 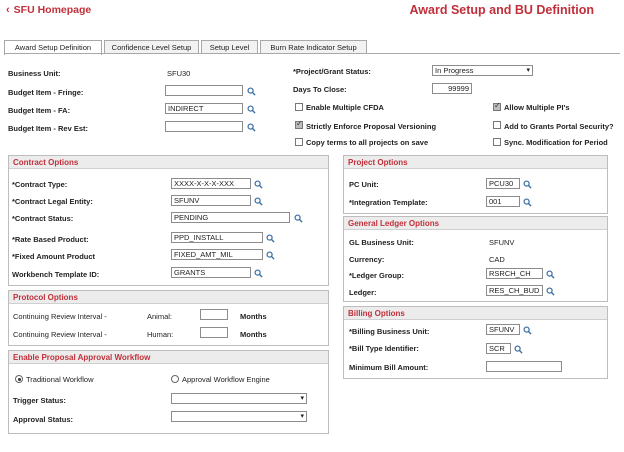 I want to click on enable-multiple-cfda-checkbox, so click(x=299, y=107).